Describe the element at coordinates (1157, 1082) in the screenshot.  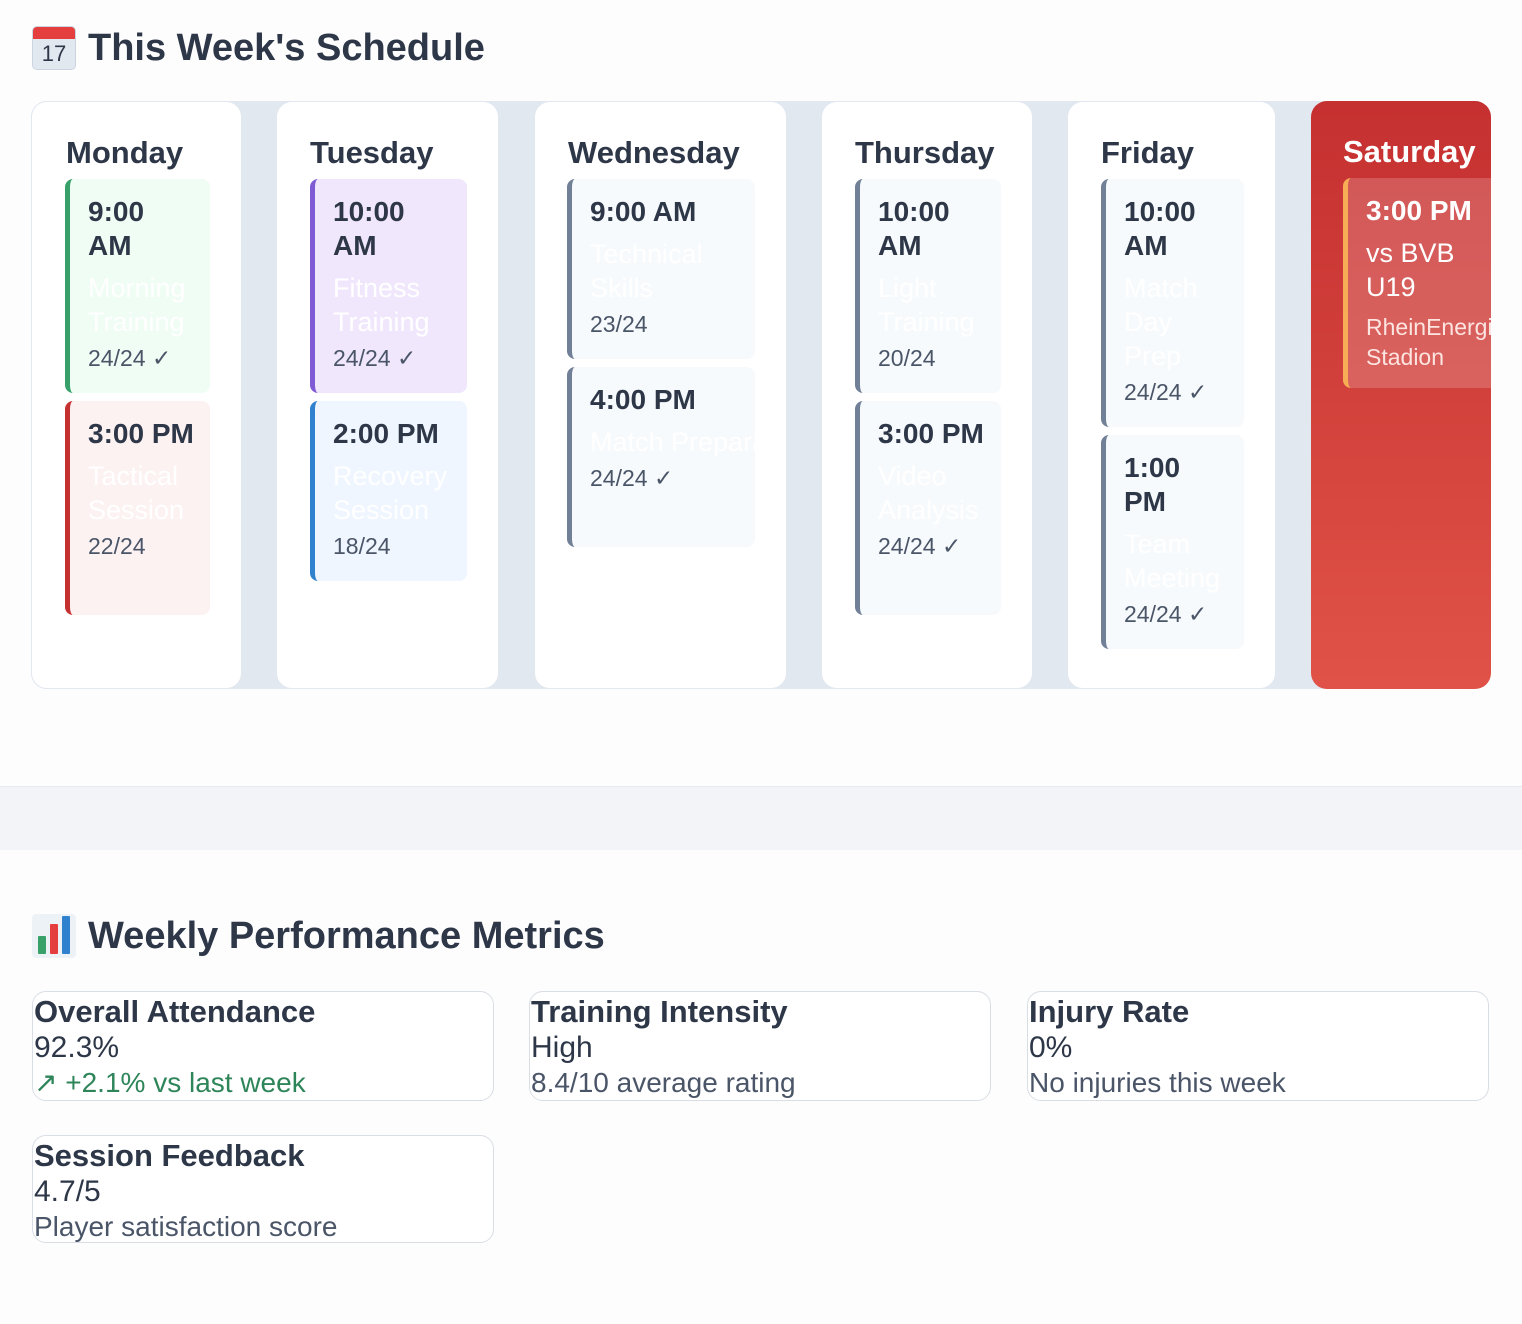
I see `metric-subtext: No injuries this week` at that location.